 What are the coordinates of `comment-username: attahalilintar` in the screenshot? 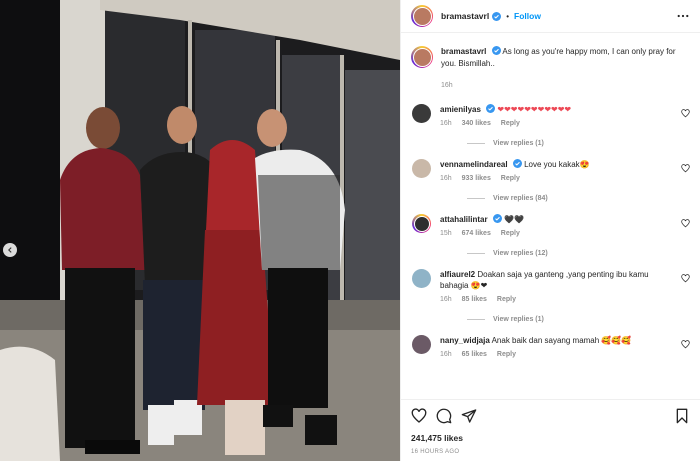 It's located at (464, 219).